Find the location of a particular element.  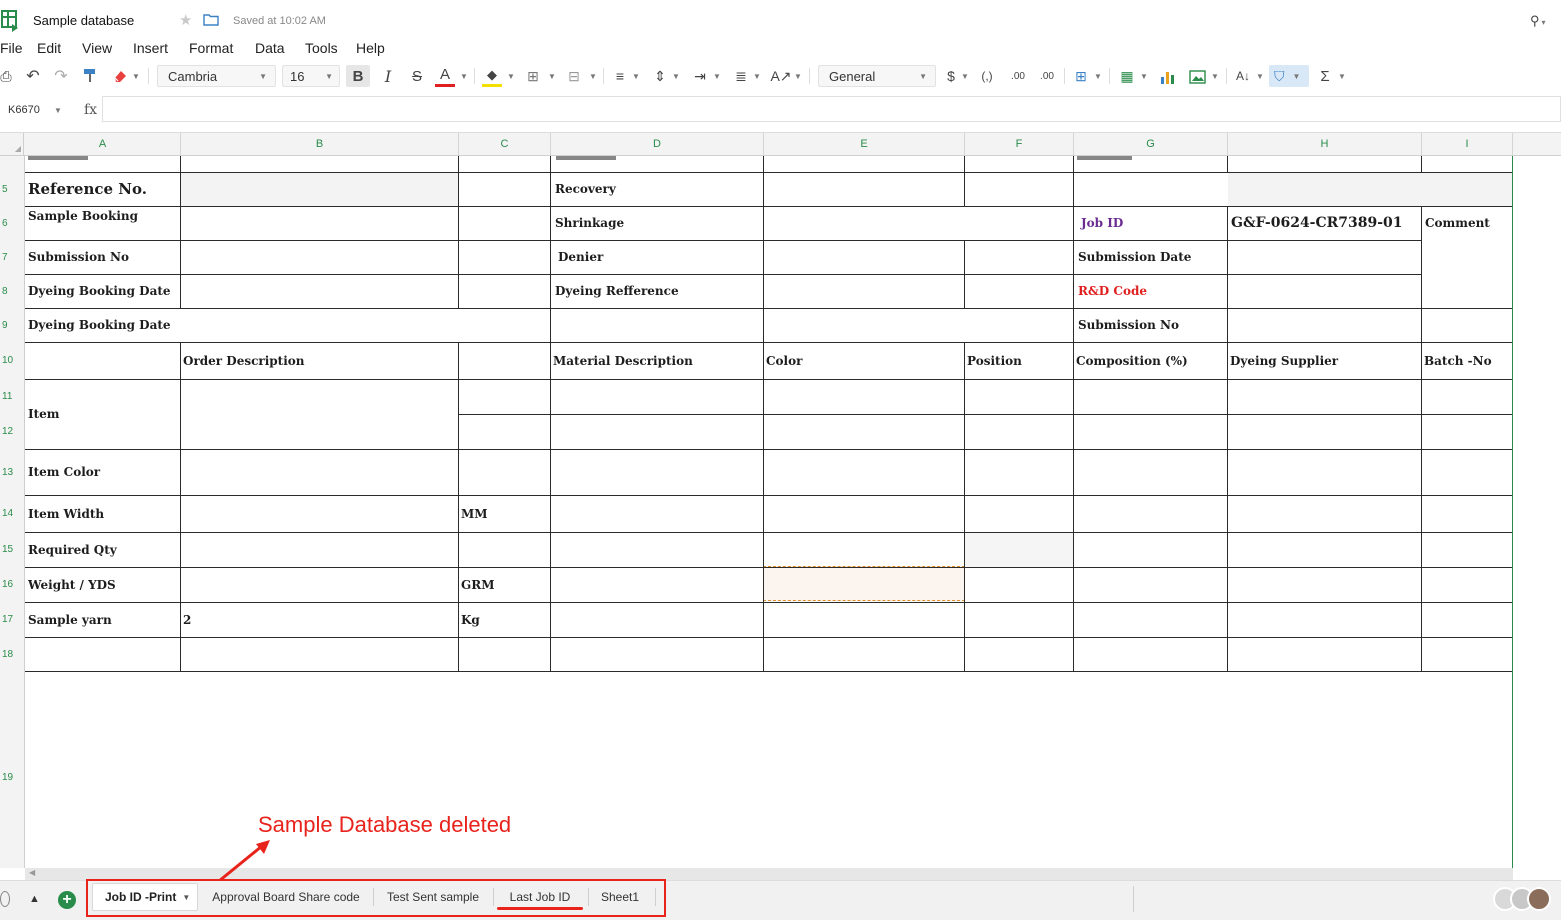

decrease-decimal-button: .00 is located at coordinates (1018, 76).